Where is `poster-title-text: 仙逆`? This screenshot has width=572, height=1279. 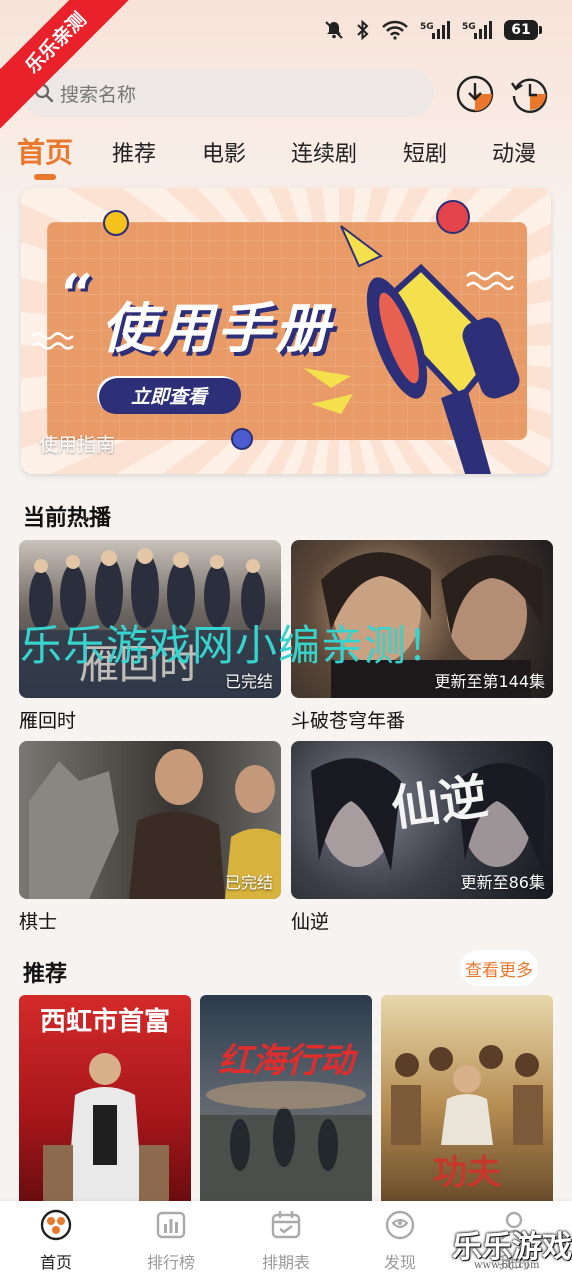
poster-title-text: 仙逆 is located at coordinates (440, 803).